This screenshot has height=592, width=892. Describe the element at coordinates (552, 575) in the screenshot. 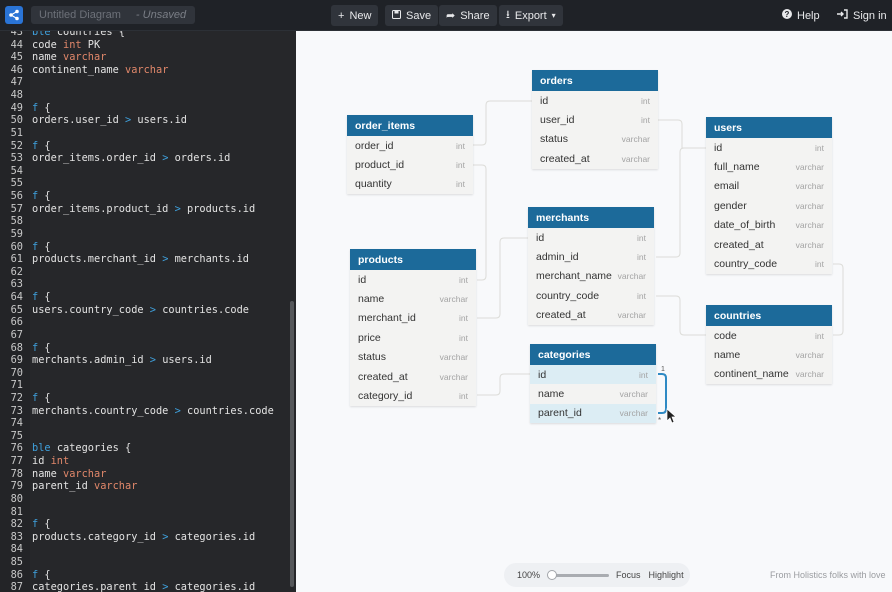

I see `zoom-slider-handle` at that location.